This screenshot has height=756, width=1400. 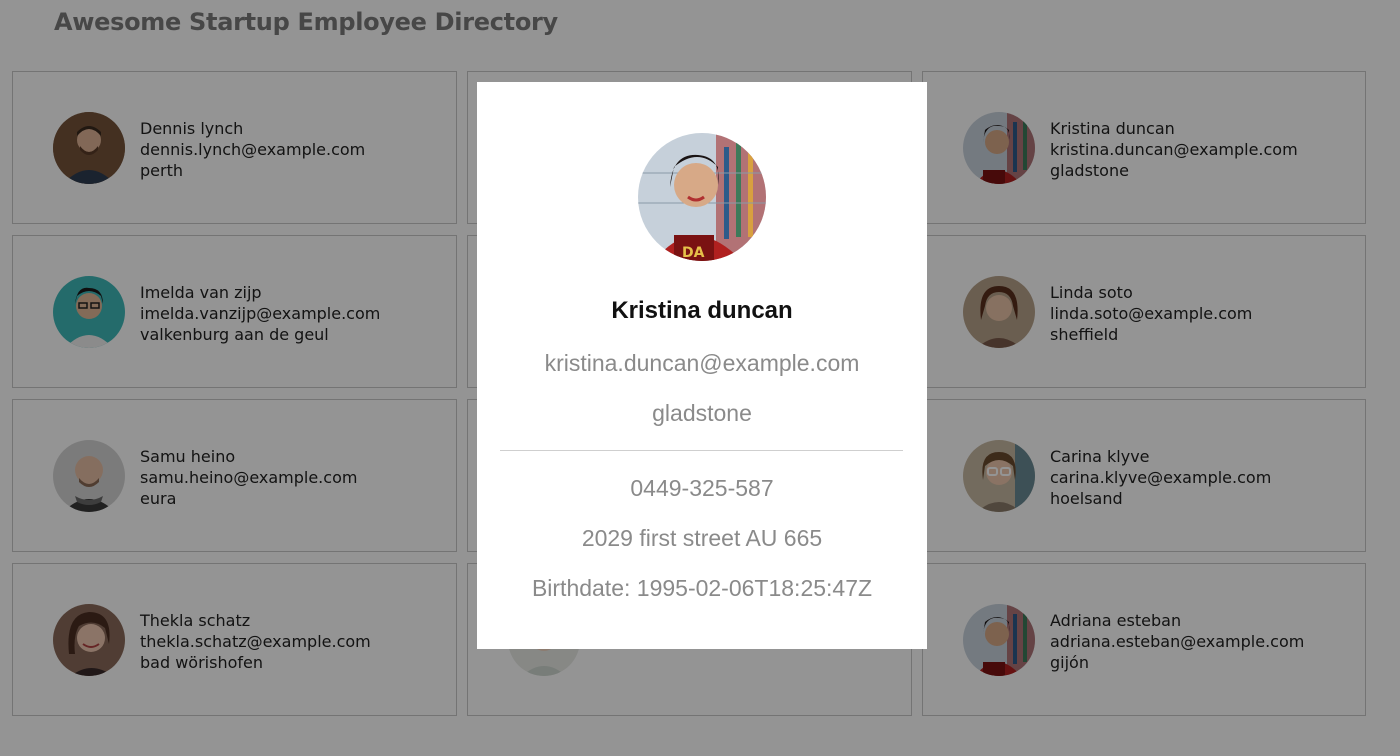 What do you see at coordinates (702, 363) in the screenshot?
I see `modal-employee-email: kristina.duncan@example.com` at bounding box center [702, 363].